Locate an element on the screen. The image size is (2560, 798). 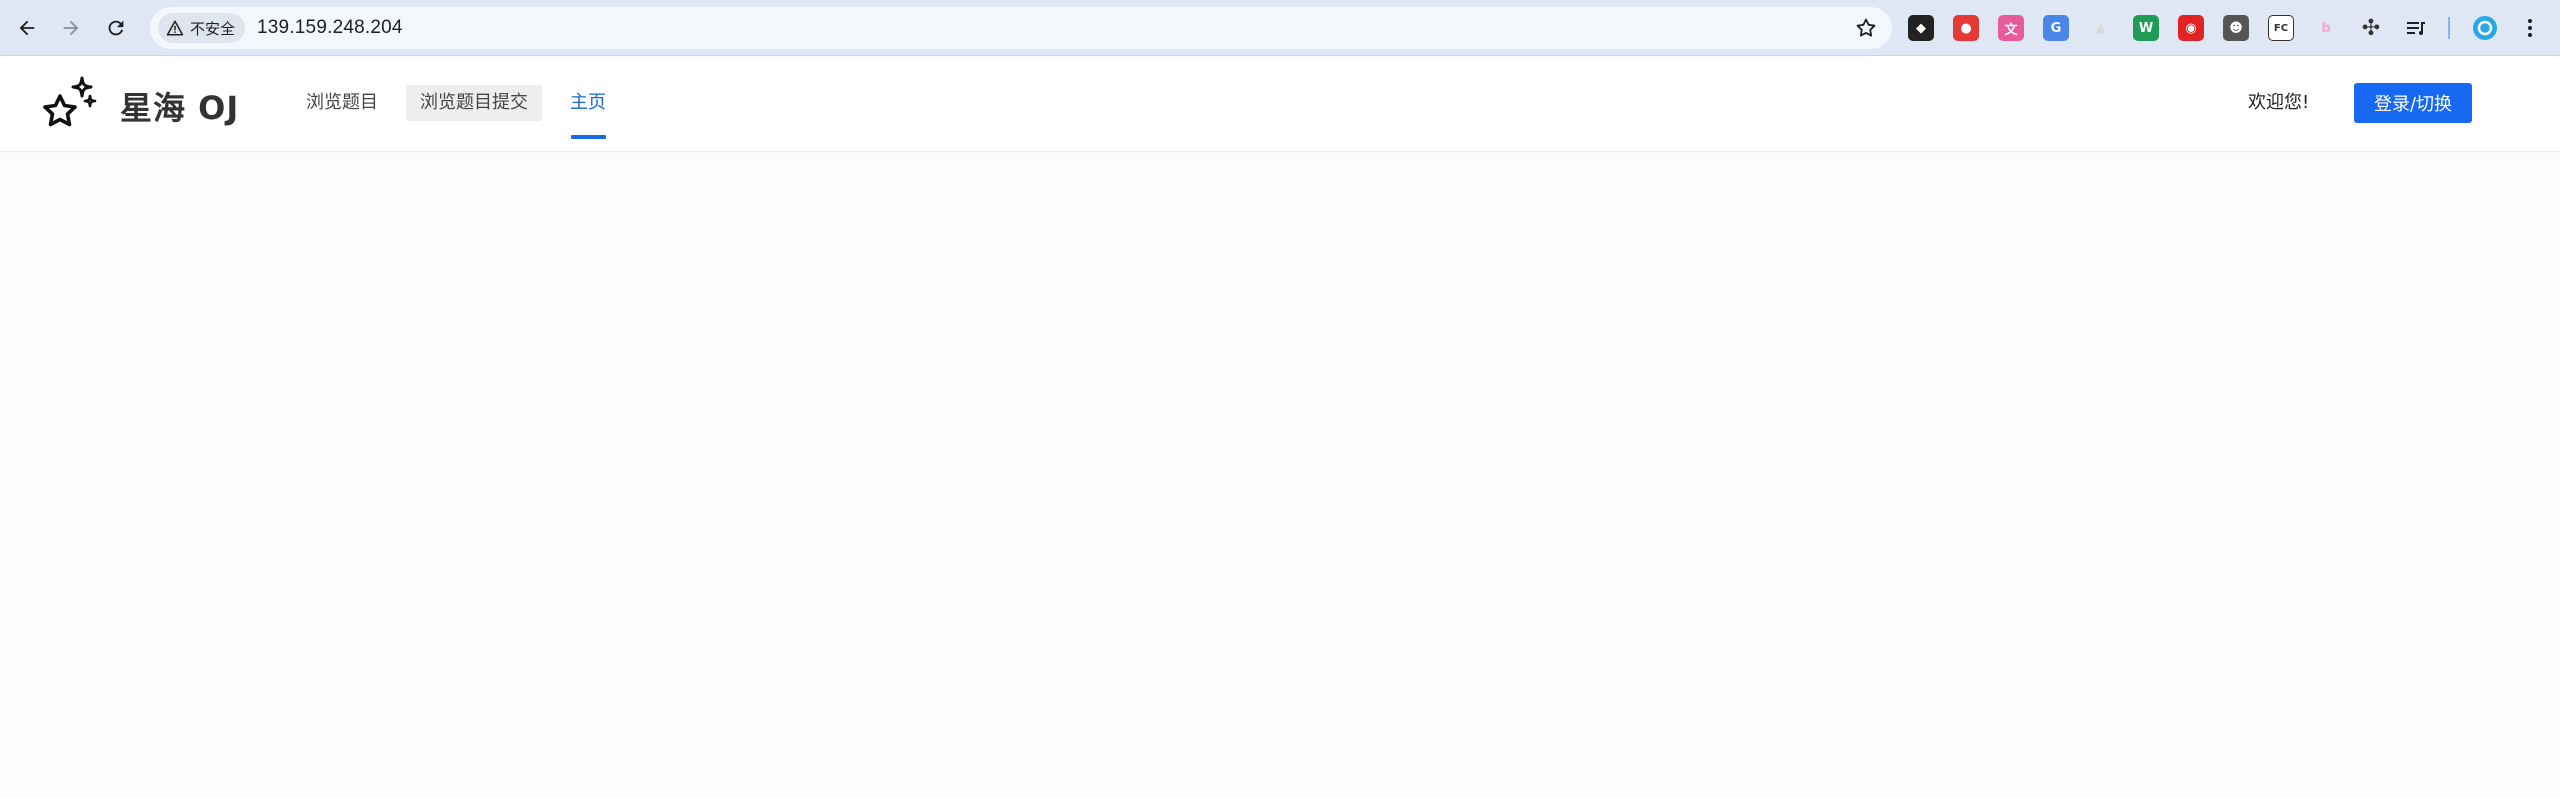
menu-home: 主页 is located at coordinates (588, 103).